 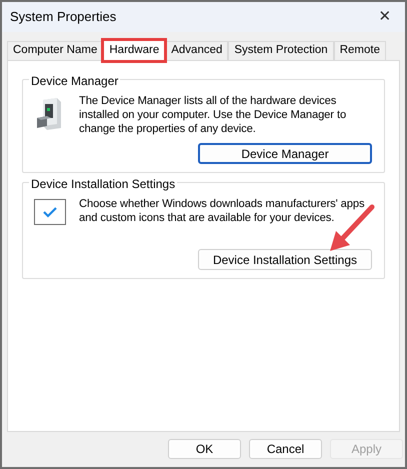 What do you see at coordinates (204, 449) in the screenshot?
I see `dialog-button: OK` at bounding box center [204, 449].